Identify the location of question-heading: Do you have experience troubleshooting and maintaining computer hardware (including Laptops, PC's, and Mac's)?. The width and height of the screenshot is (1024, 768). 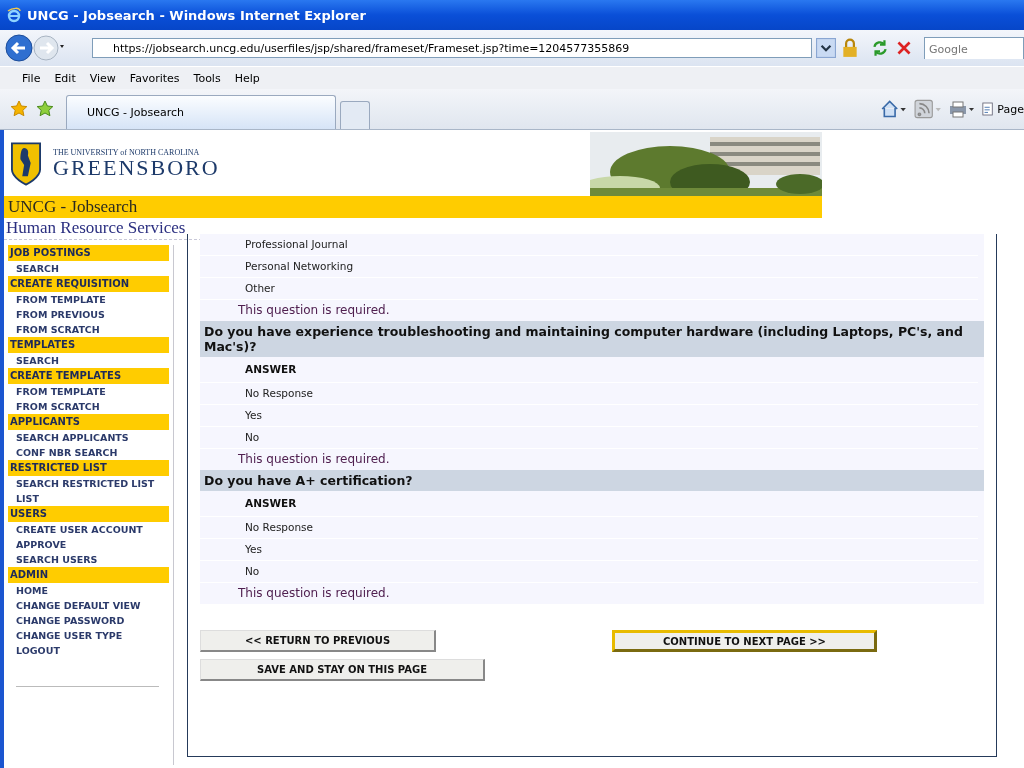
(592, 339).